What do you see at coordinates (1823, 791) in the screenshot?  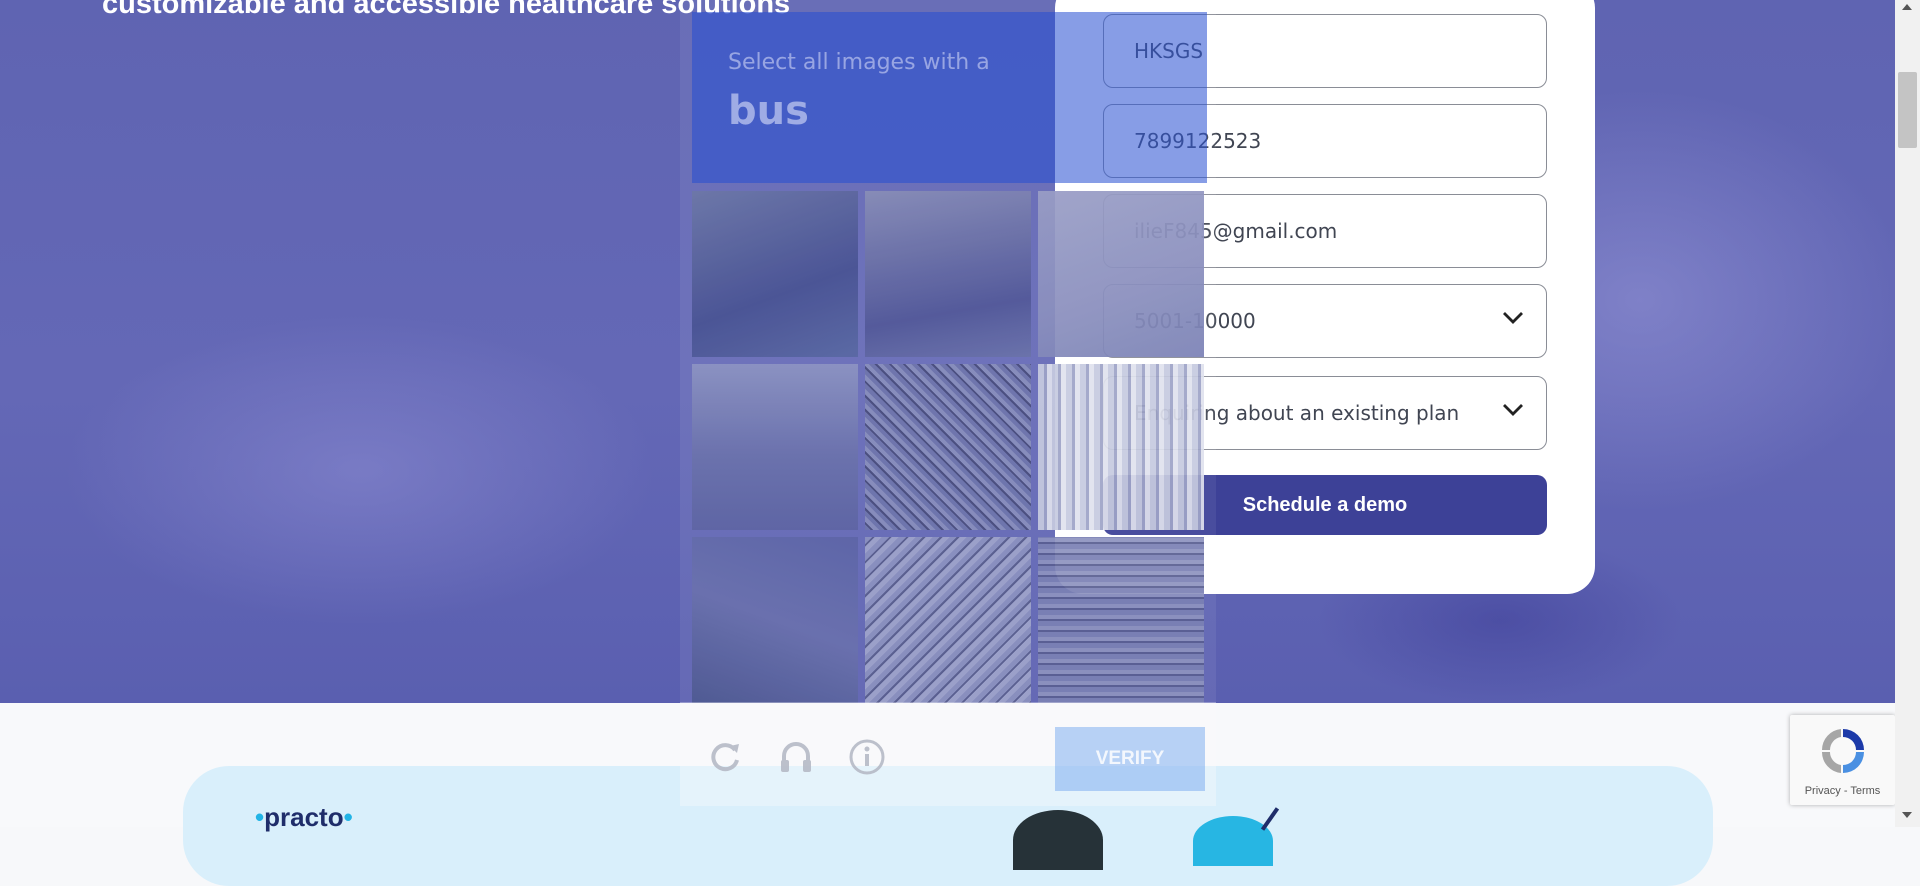 I see `recaptcha-privacy-link: Privacy` at bounding box center [1823, 791].